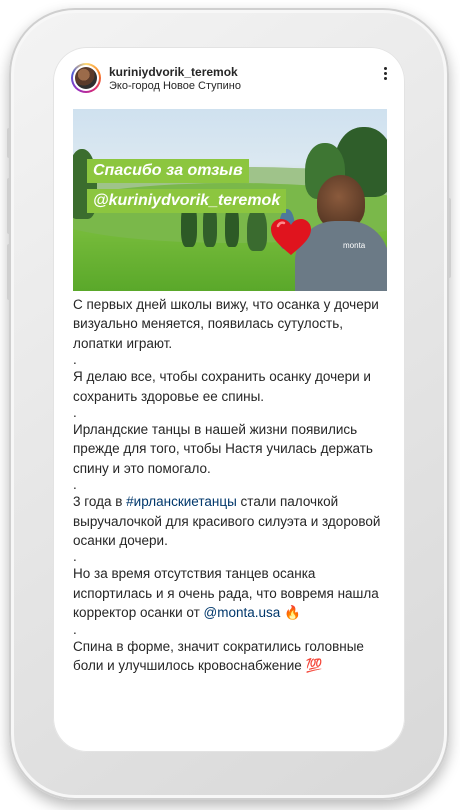  Describe the element at coordinates (449, 238) in the screenshot. I see `power-button` at that location.